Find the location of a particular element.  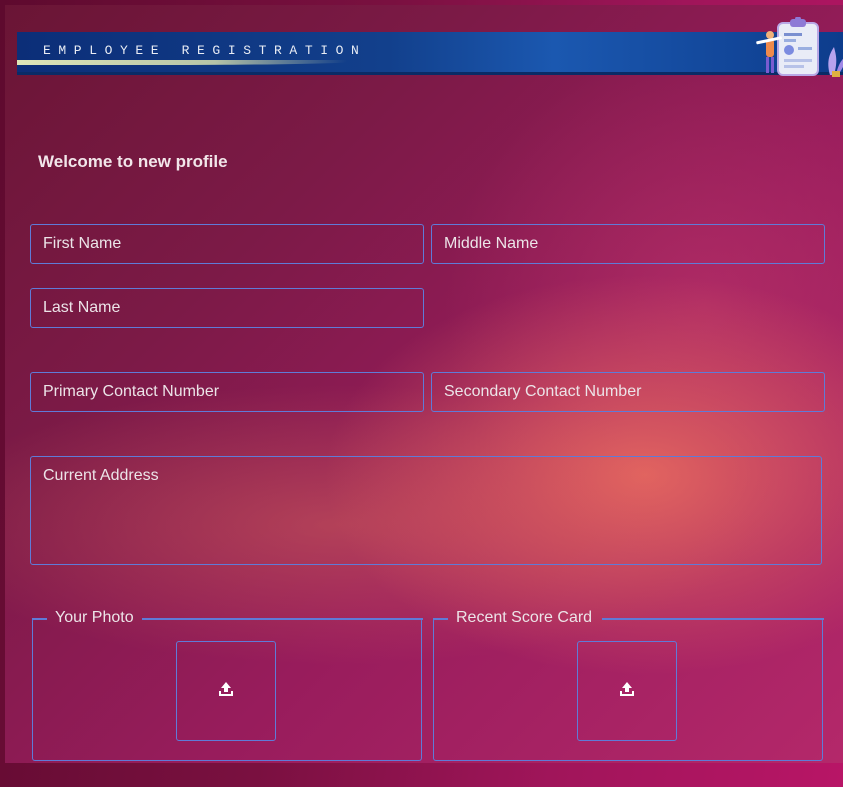

photo-upload-button is located at coordinates (226, 691).